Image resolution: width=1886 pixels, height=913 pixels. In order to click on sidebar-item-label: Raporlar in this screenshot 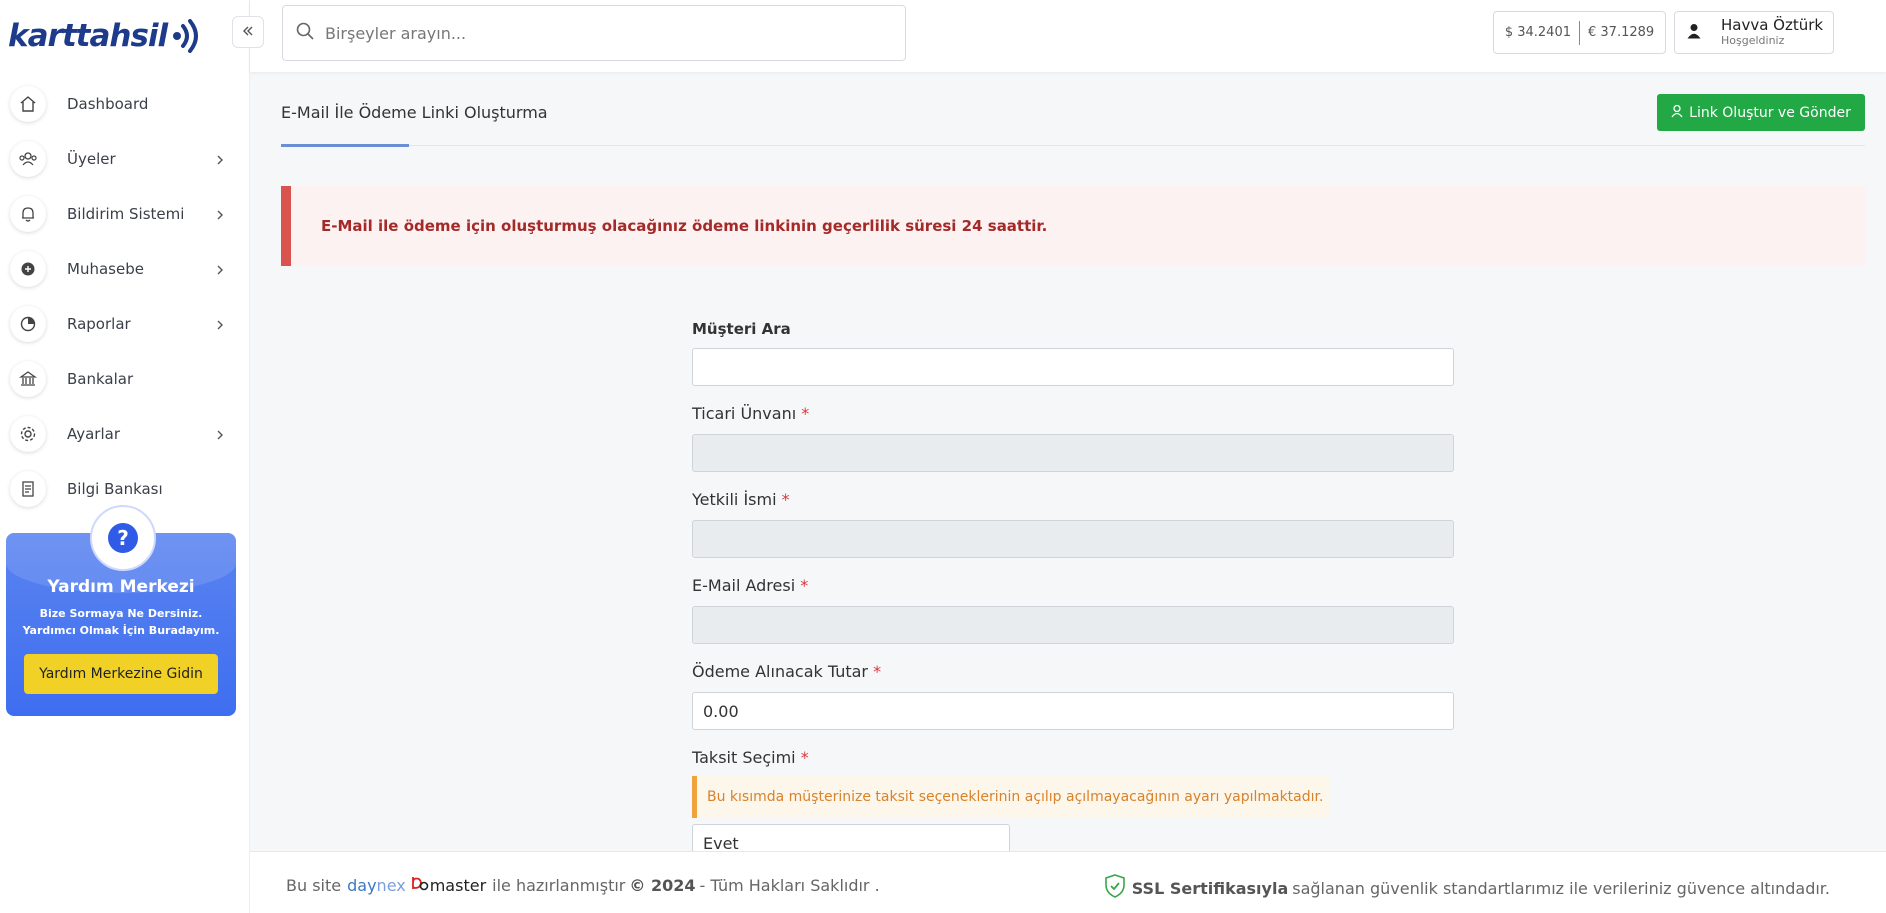, I will do `click(99, 323)`.